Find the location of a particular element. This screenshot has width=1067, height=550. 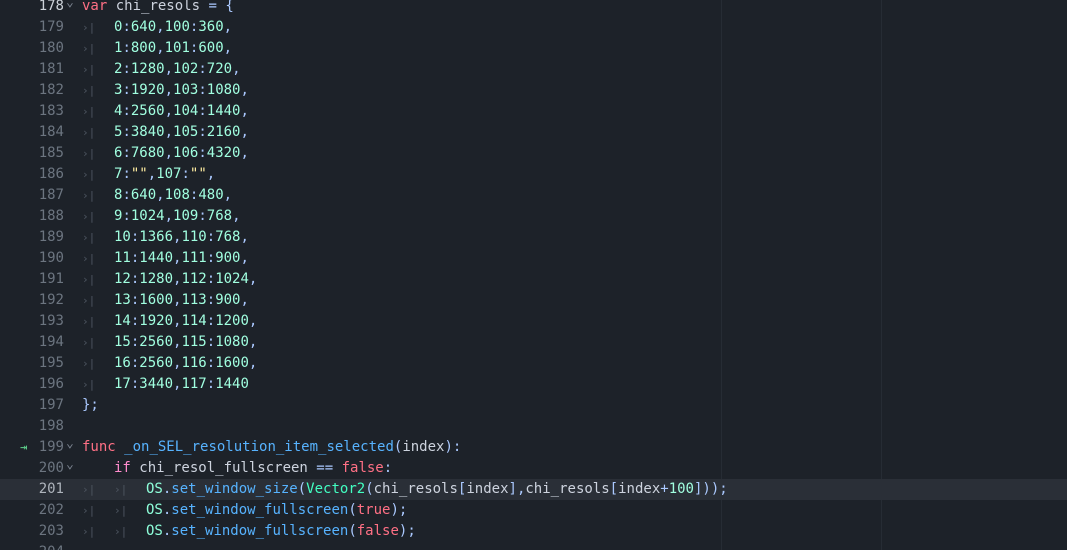

line-number: 194 is located at coordinates (51, 342).